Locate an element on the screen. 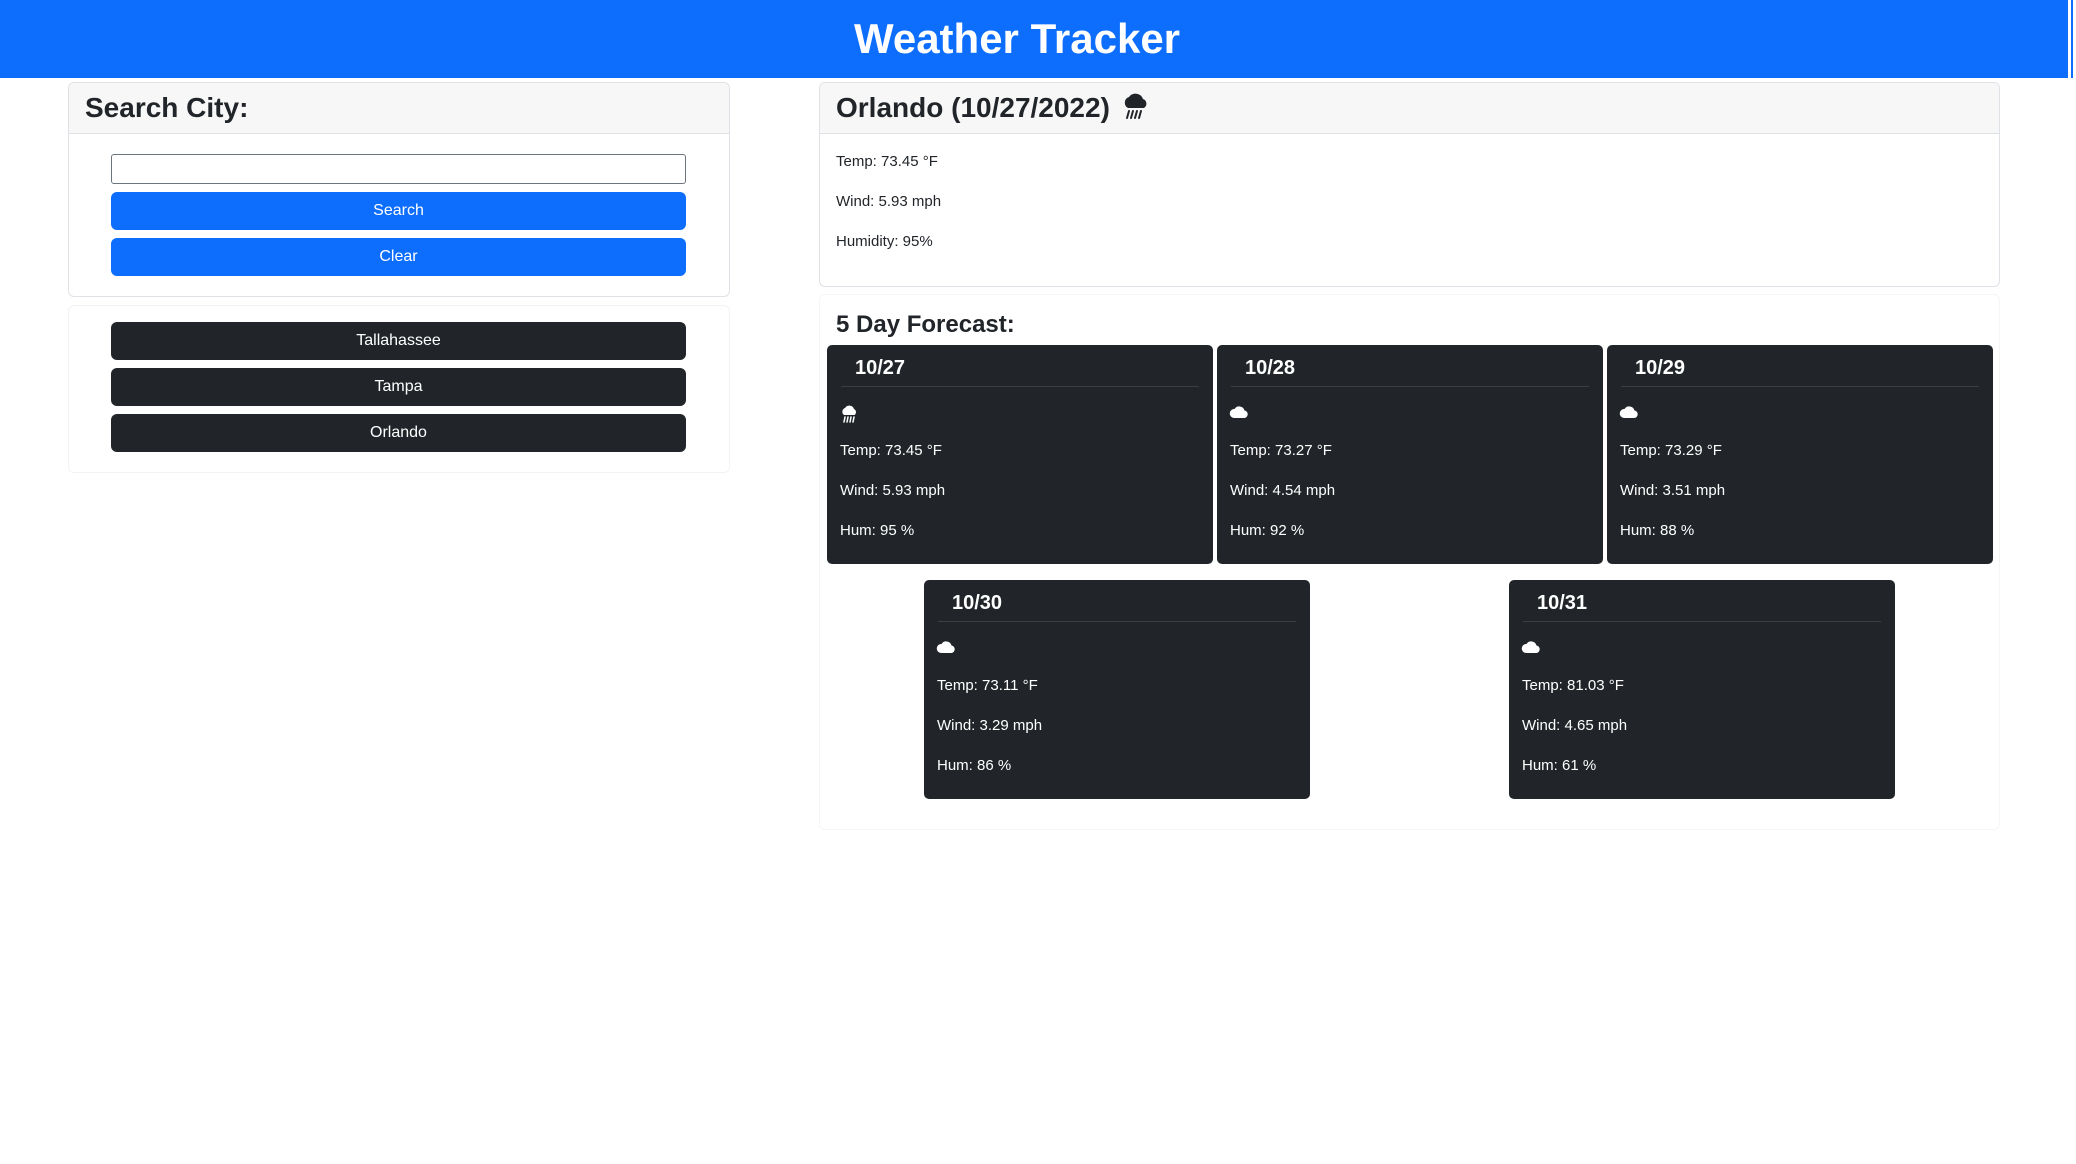  search-card-body: Search Clear is located at coordinates (399, 205).